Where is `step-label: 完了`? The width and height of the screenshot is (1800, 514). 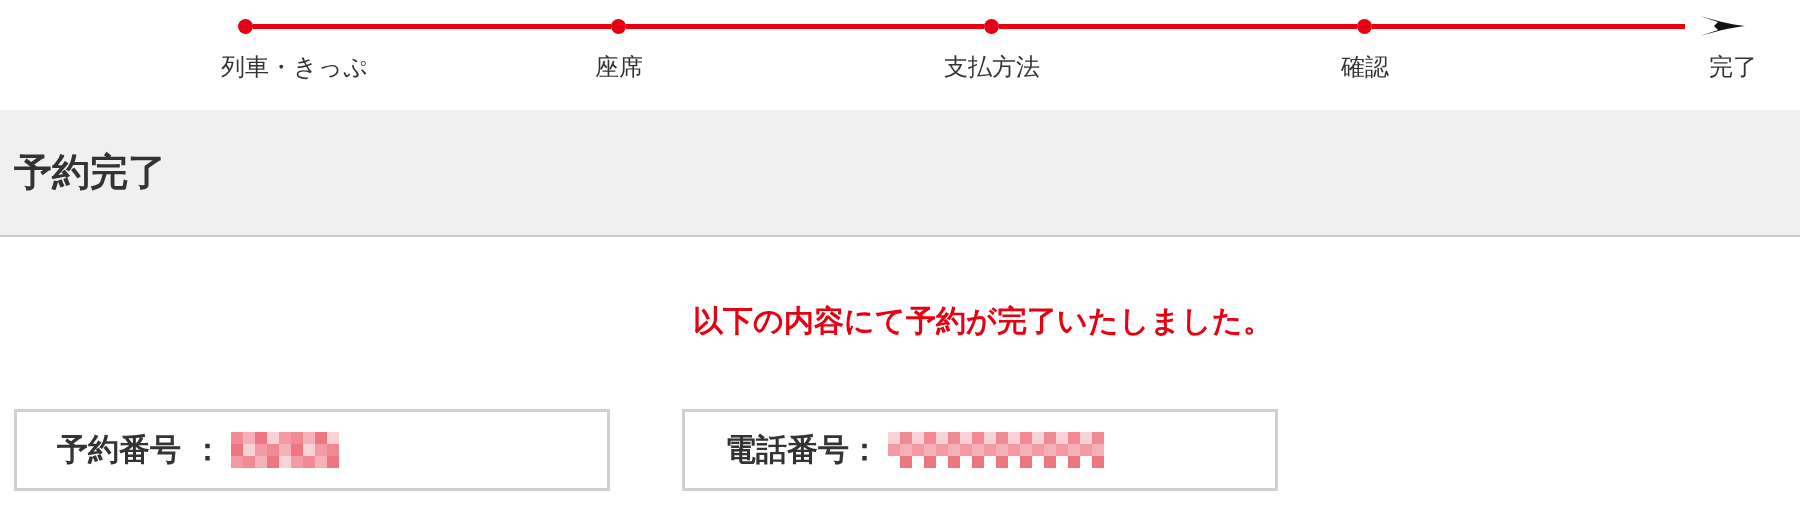
step-label: 完了 is located at coordinates (1733, 67).